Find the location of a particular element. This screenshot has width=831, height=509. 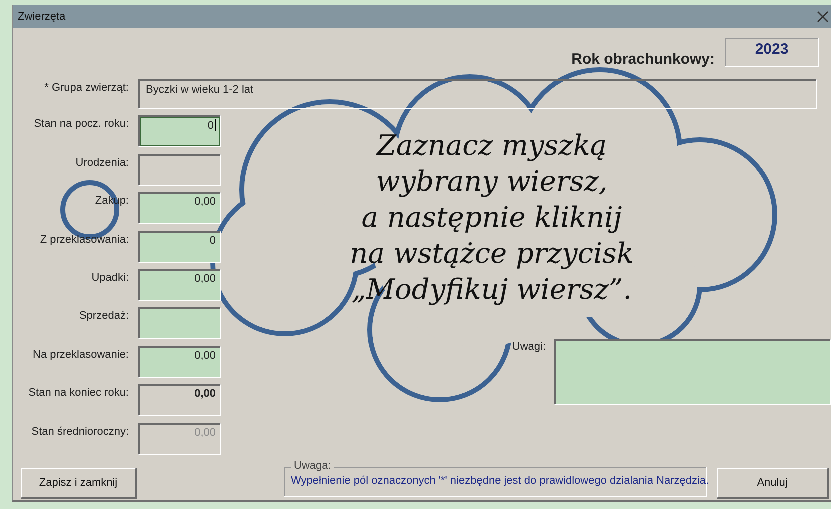

window-title: Zwierzęta is located at coordinates (42, 16).